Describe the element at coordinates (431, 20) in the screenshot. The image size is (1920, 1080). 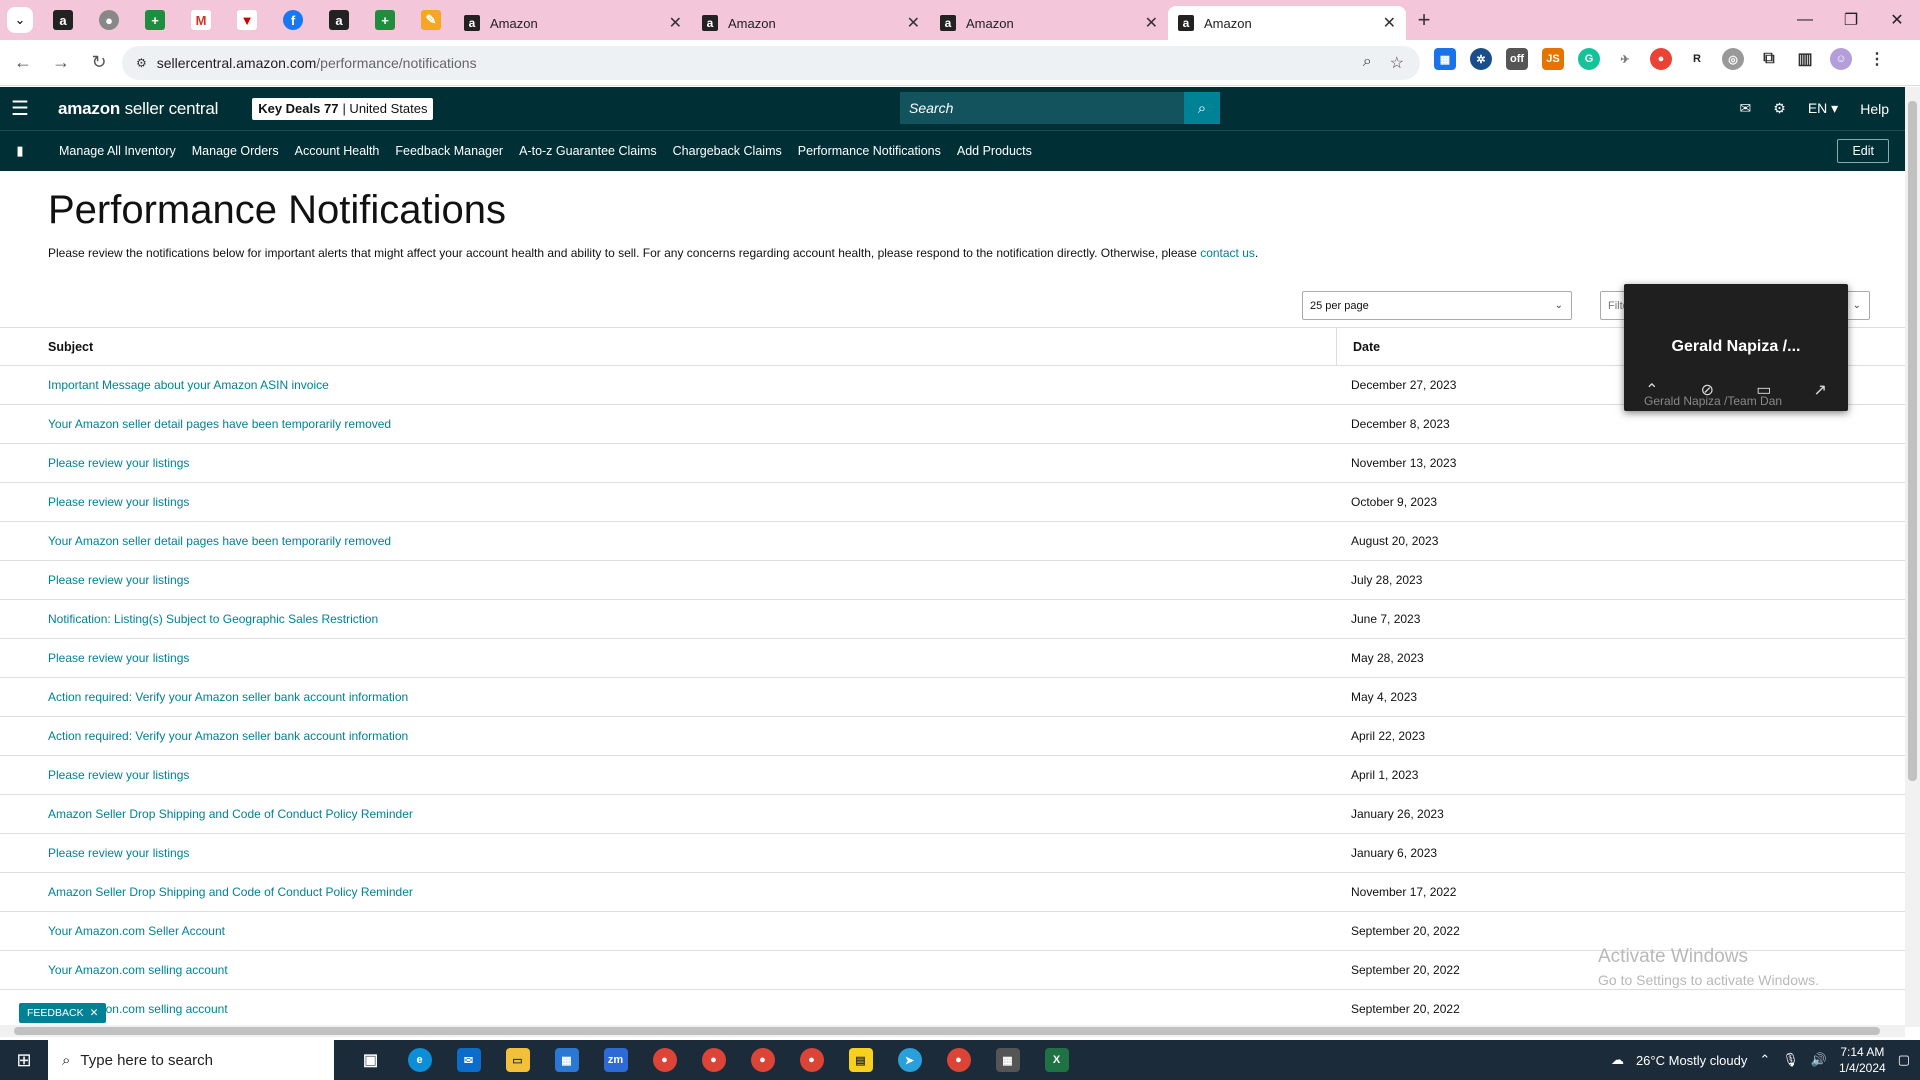
I see `pinned-tab-9: ✎` at that location.